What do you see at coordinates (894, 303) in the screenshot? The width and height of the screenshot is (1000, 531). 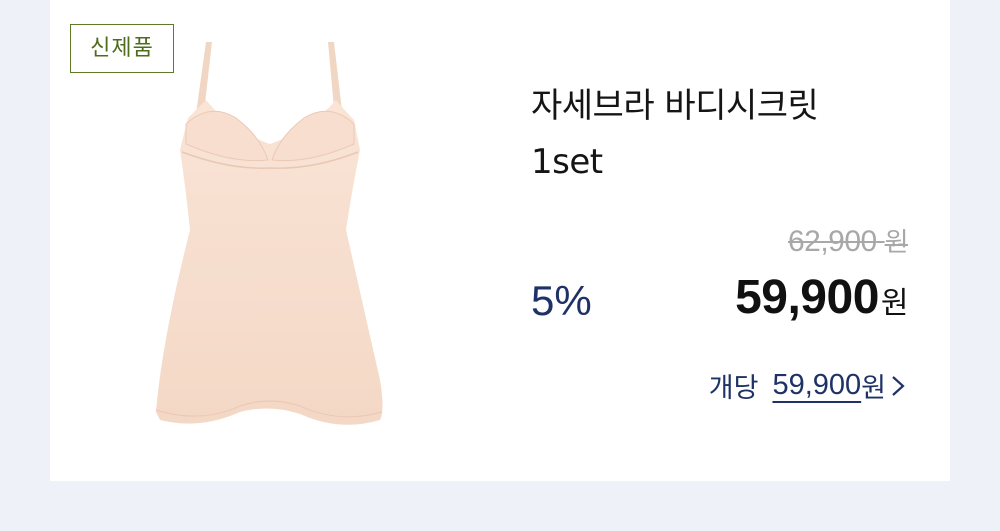 I see `sale-price-unit: 원` at bounding box center [894, 303].